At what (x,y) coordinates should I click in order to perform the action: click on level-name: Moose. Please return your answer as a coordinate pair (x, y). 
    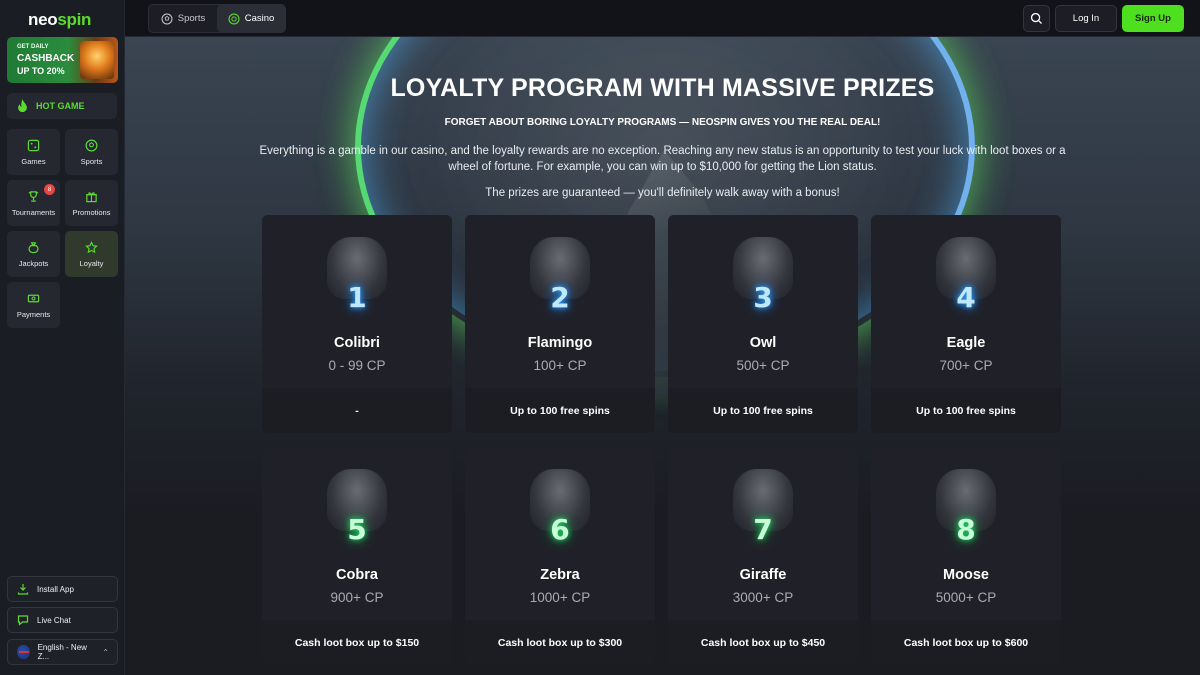
    Looking at the image, I should click on (966, 575).